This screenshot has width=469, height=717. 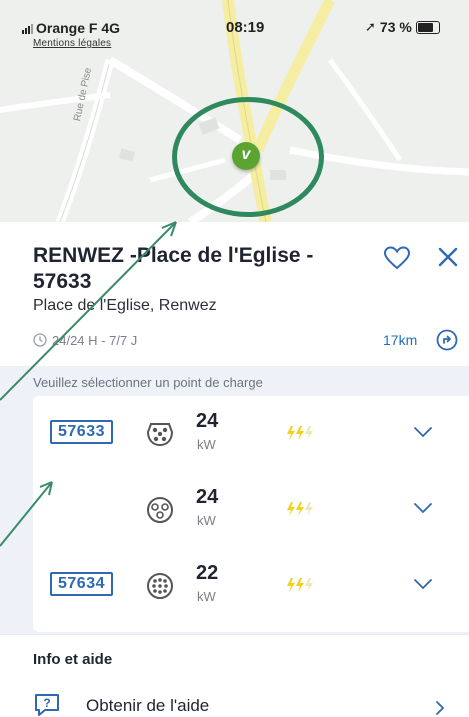 What do you see at coordinates (81, 432) in the screenshot?
I see `charge-point-id: 57633` at bounding box center [81, 432].